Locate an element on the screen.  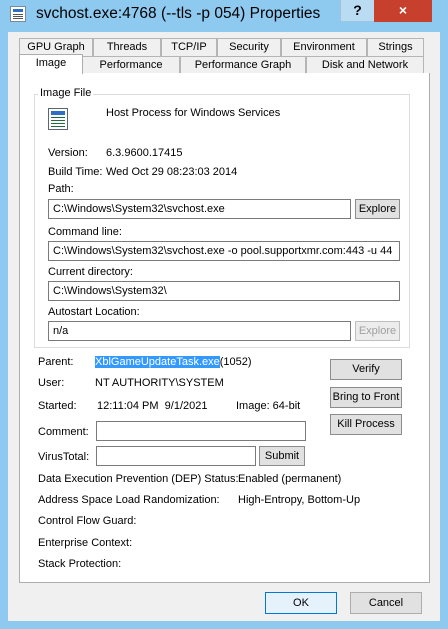
version-label: Version: is located at coordinates (68, 153).